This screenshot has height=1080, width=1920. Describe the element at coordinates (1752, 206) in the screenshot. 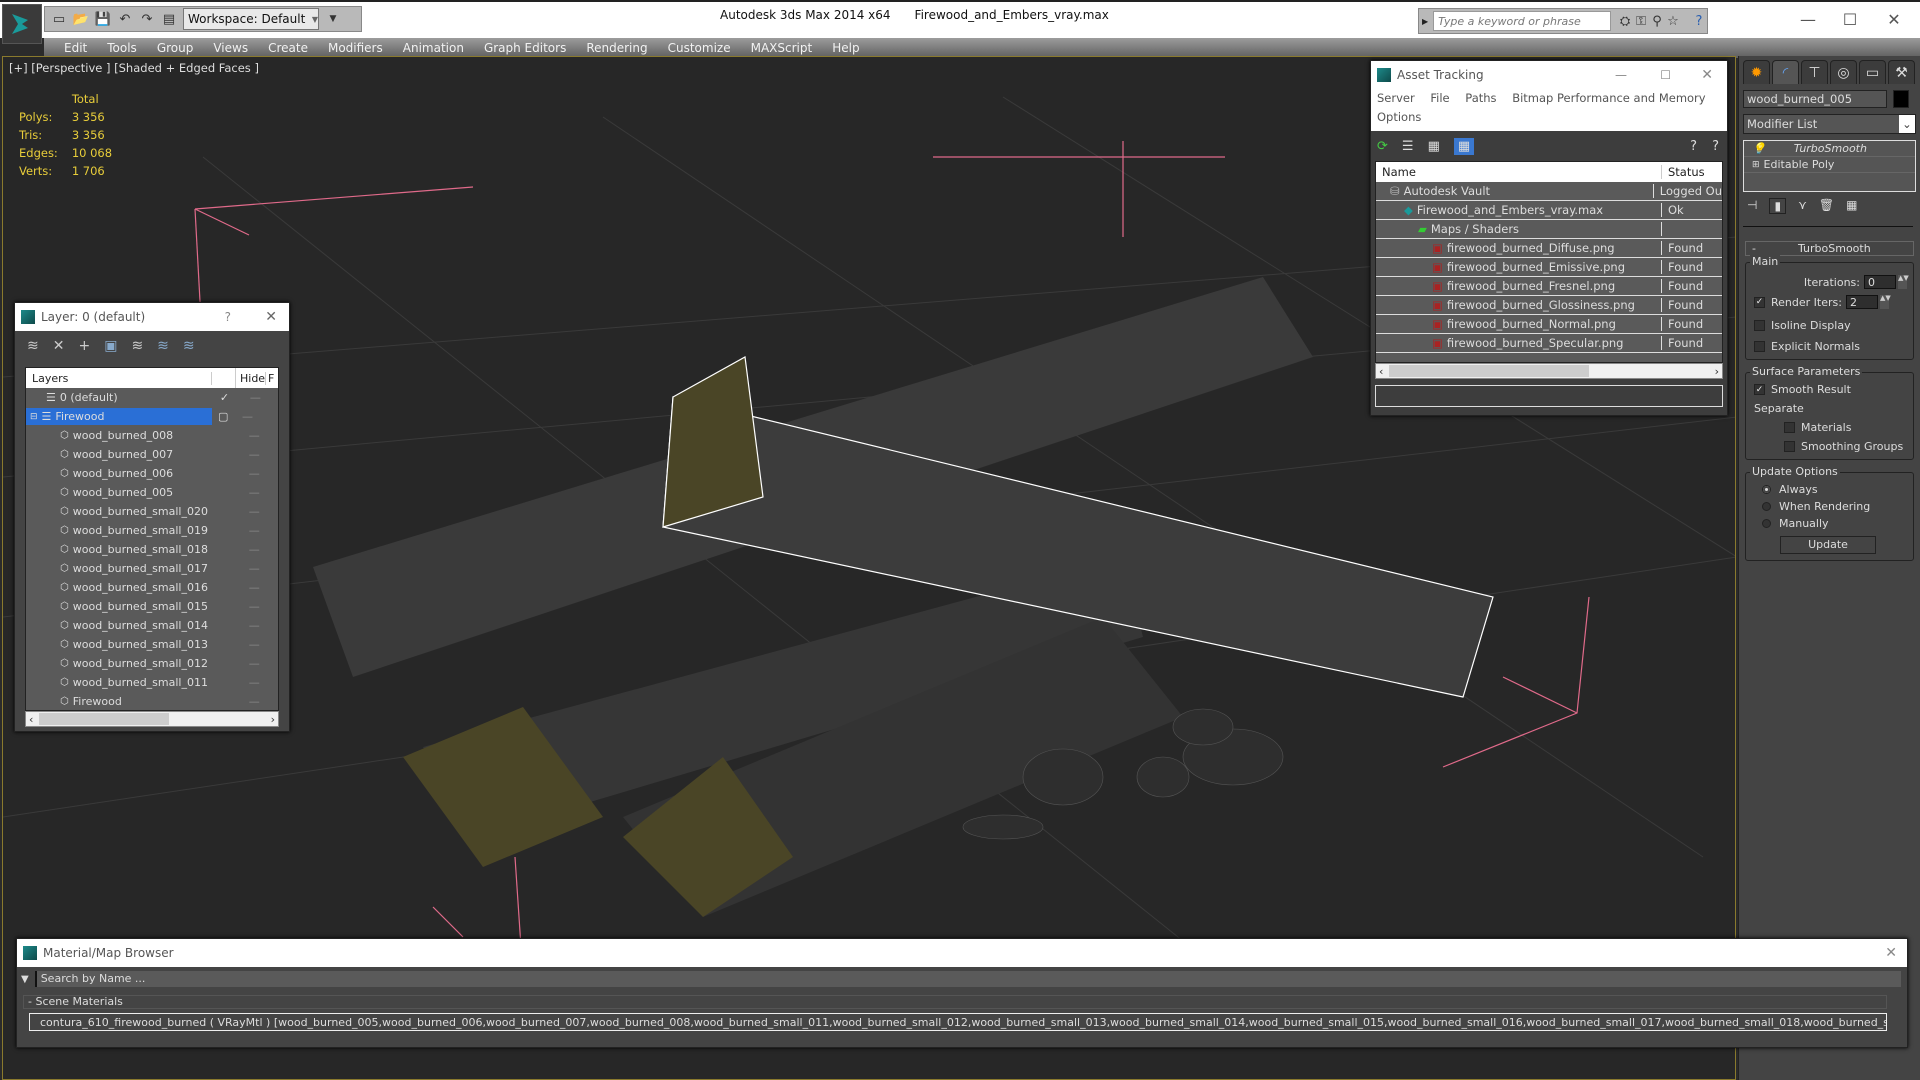

I see `pin-stack-icon: ⊣` at that location.